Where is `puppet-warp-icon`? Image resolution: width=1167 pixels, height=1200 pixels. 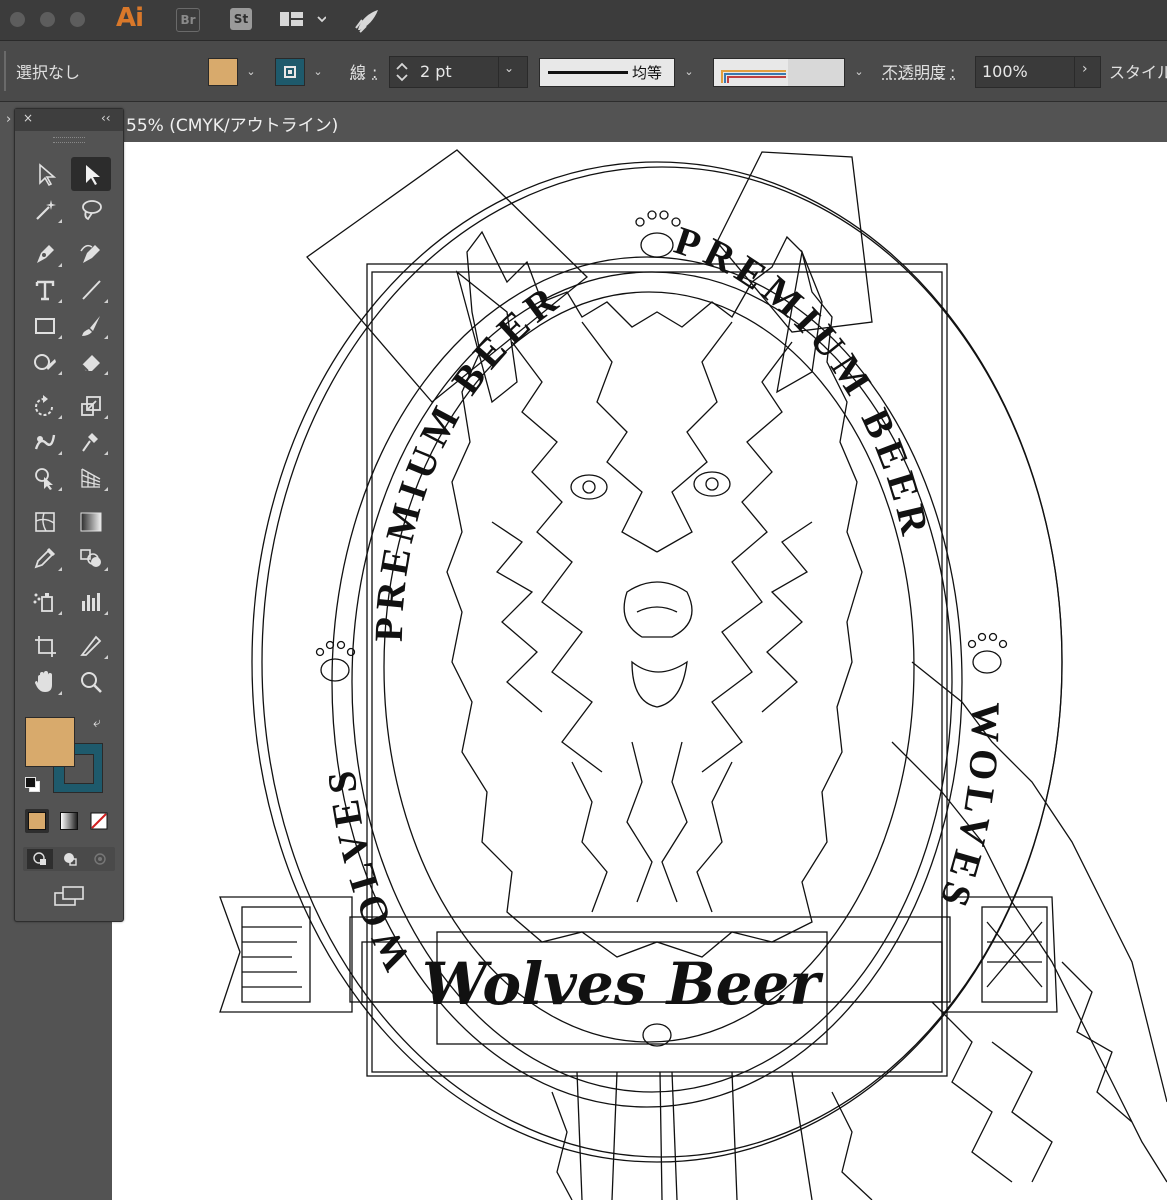
puppet-warp-icon is located at coordinates (91, 442).